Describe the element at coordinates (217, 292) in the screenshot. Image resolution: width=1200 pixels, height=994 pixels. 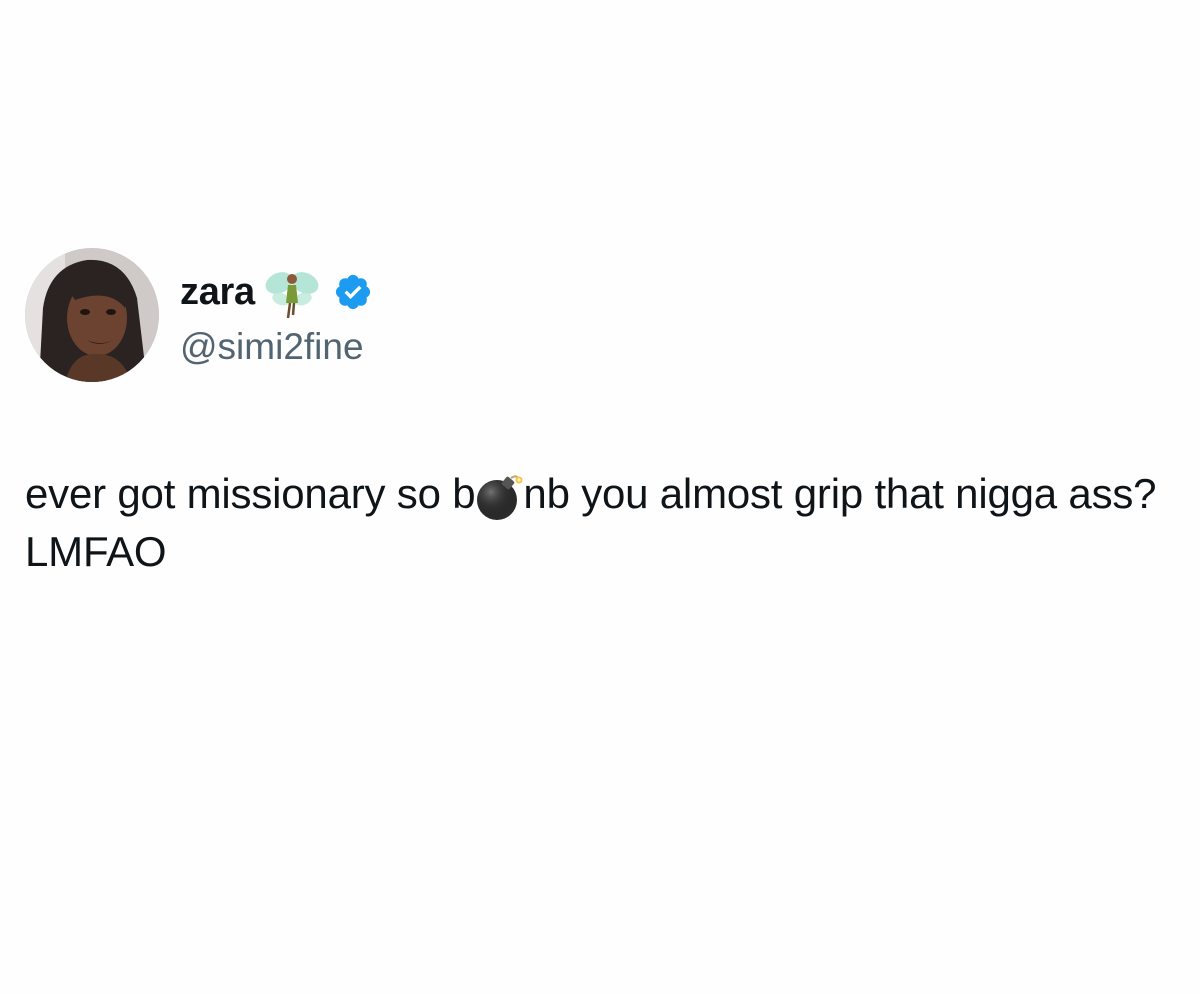
I see `display-name: zara` at that location.